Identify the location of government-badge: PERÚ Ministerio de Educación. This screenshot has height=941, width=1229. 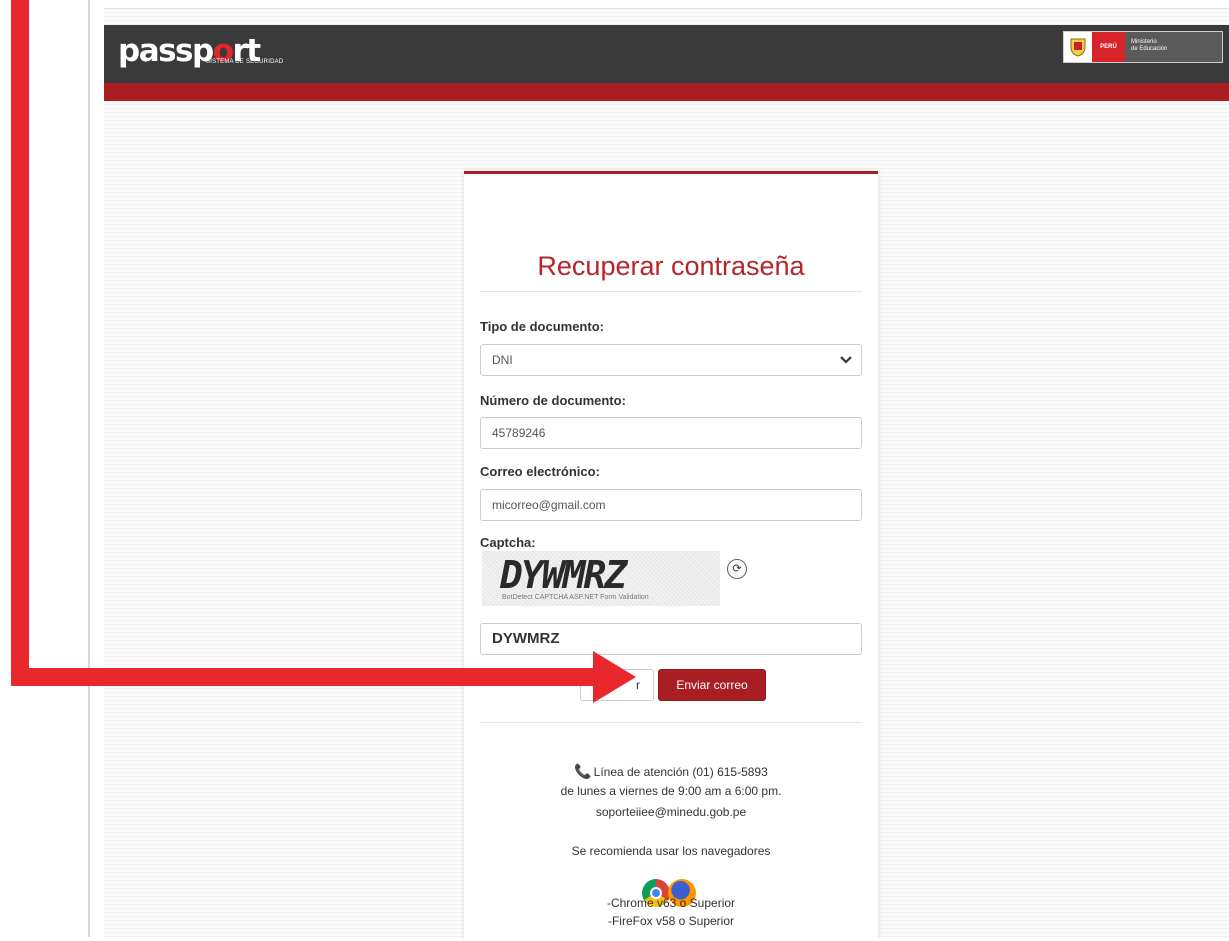
(1143, 47).